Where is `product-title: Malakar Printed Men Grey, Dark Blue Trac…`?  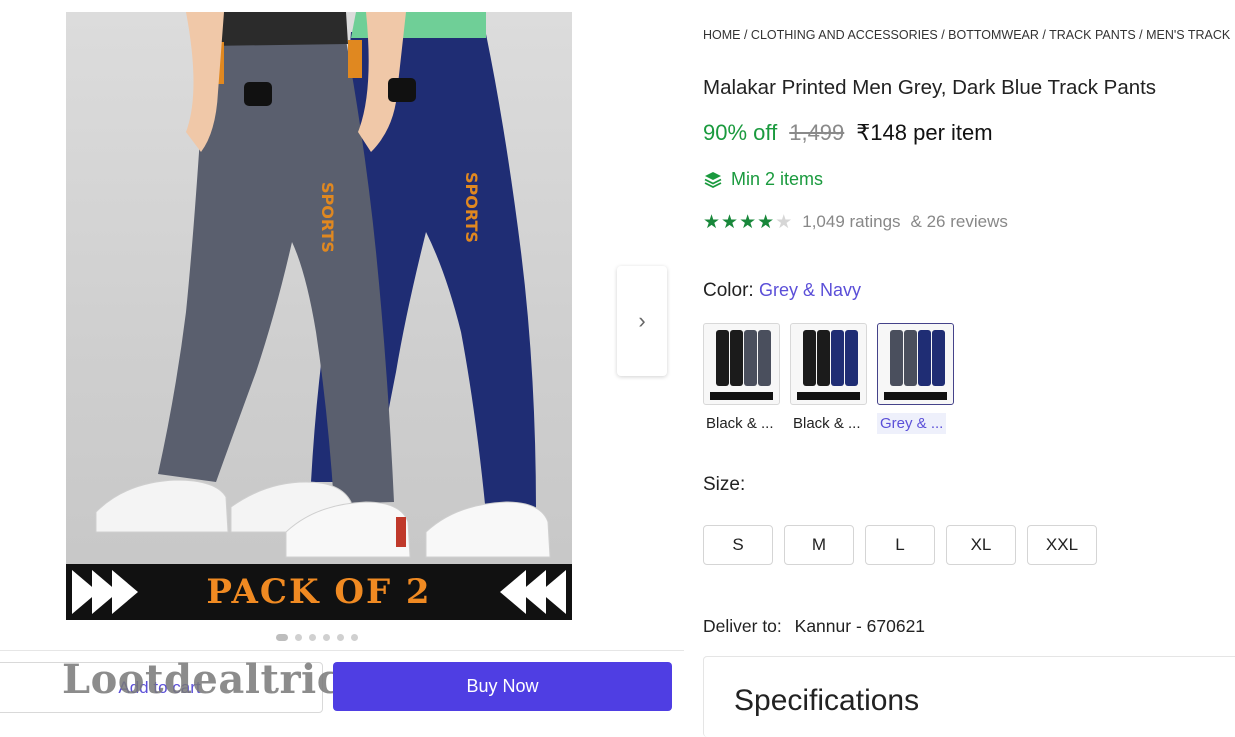
product-title: Malakar Printed Men Grey, Dark Blue Trac… is located at coordinates (930, 87).